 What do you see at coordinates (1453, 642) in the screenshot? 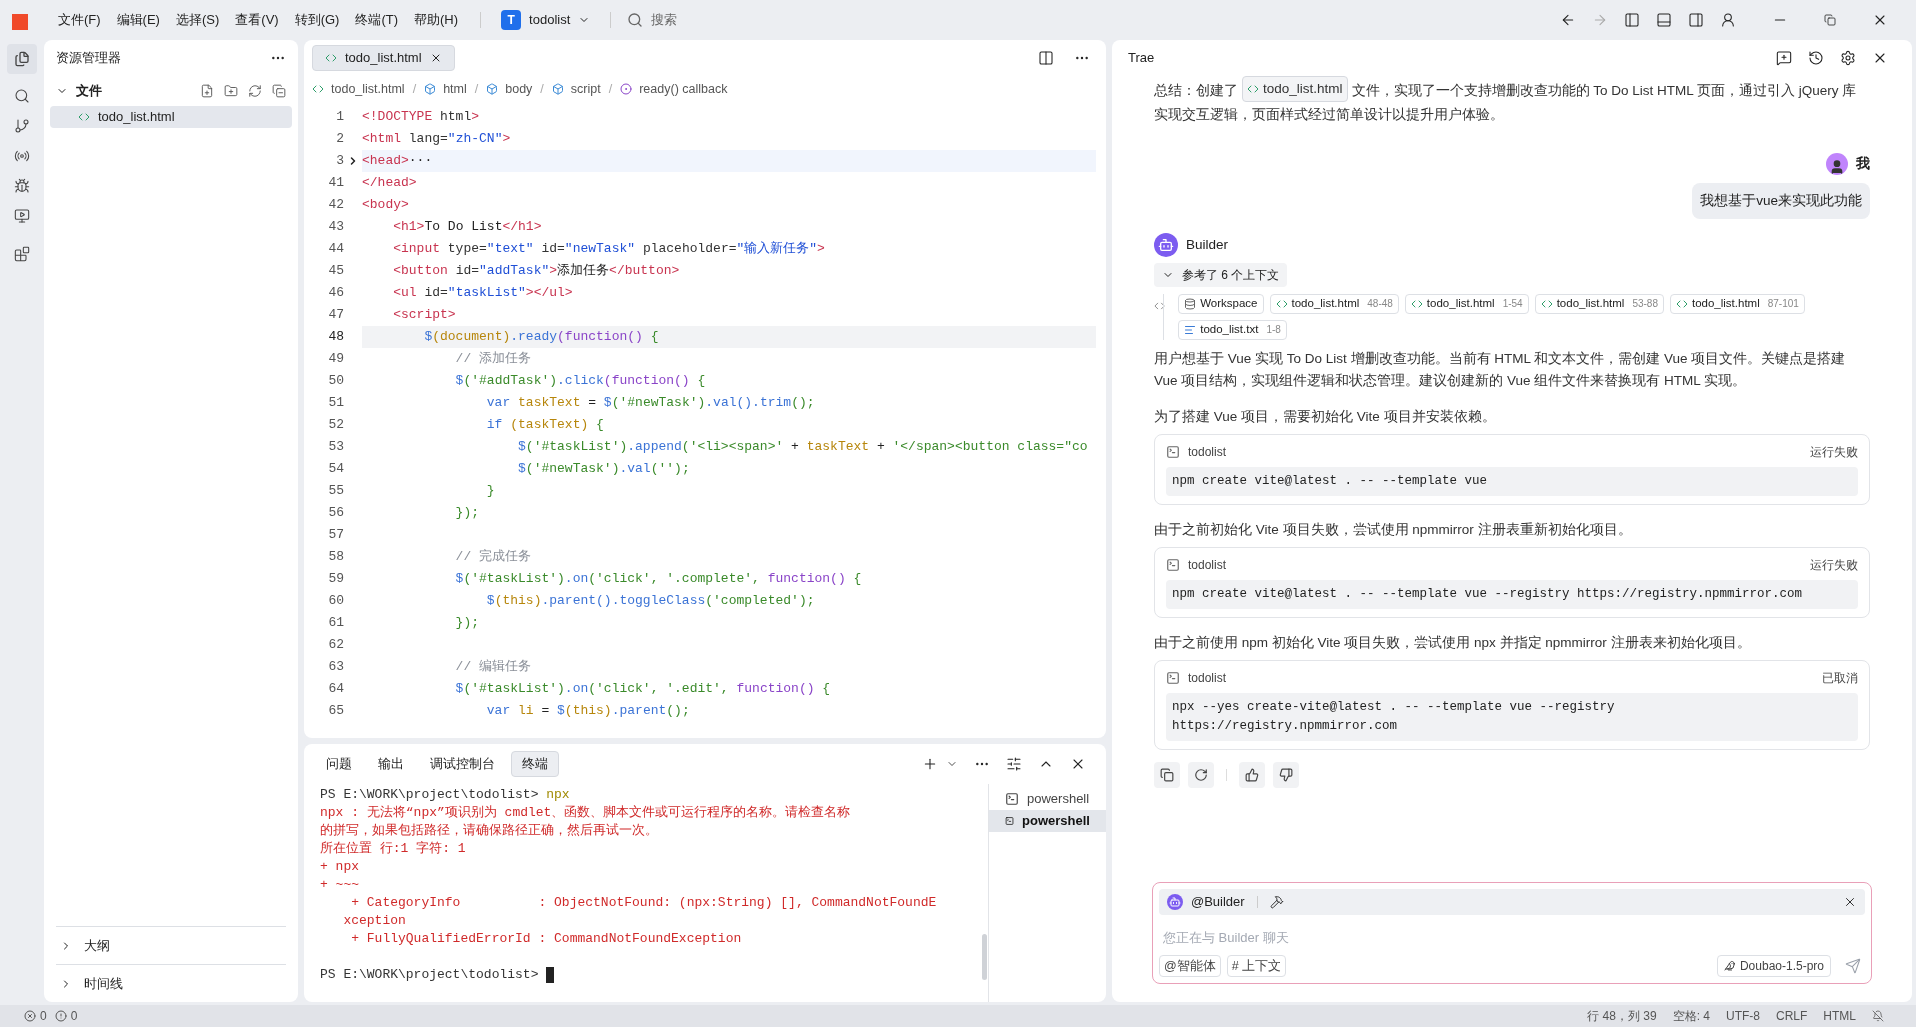
I see `assistant-text: 由于之前使用 npm 初始化 Vite 项目失败，尝试使用 npx 并指定 npmmirror 注册表来初始化项目。` at bounding box center [1453, 642].